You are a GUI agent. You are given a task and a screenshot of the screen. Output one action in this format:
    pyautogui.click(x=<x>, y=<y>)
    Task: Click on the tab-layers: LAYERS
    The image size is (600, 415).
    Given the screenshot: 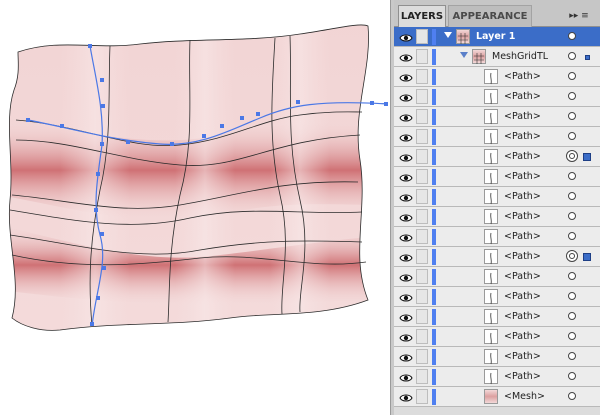 What is the action you would take?
    pyautogui.click(x=422, y=16)
    